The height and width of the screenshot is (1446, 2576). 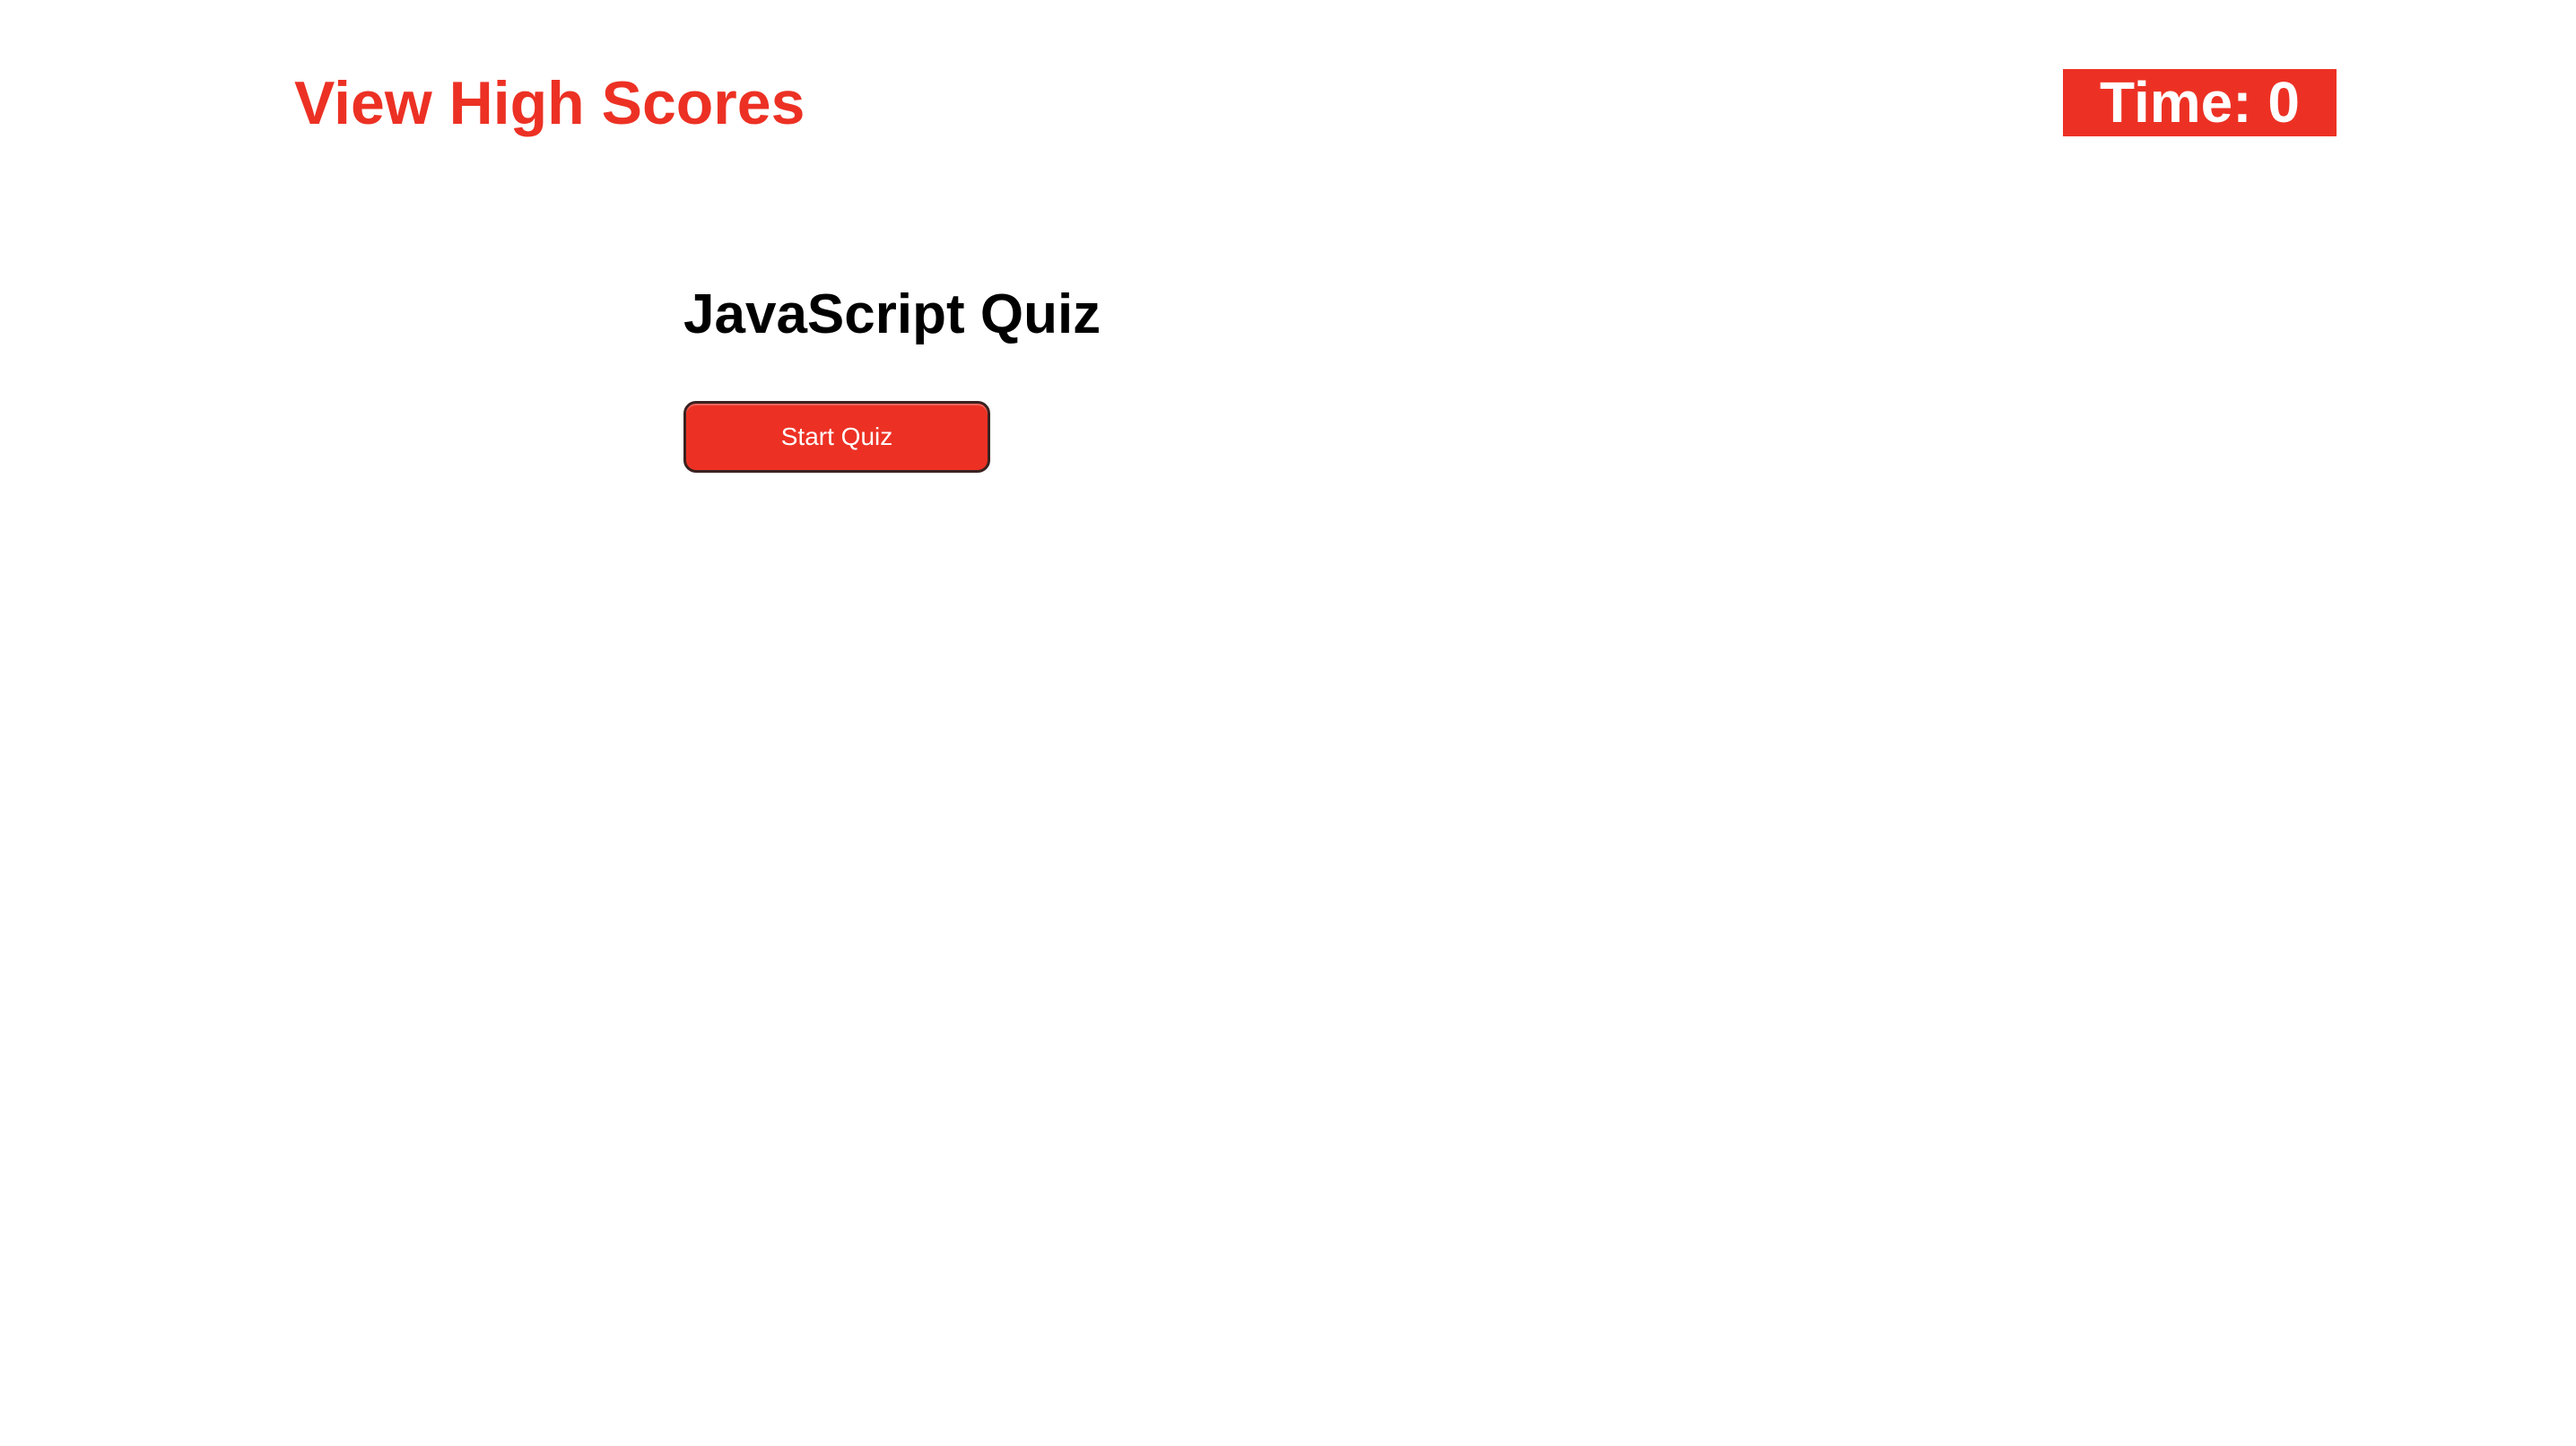 What do you see at coordinates (2283, 102) in the screenshot?
I see `timer-value: 0` at bounding box center [2283, 102].